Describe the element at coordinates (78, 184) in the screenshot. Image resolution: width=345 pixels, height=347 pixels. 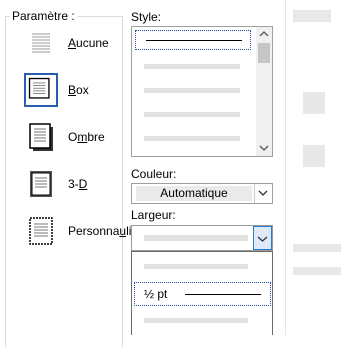
I see `setting-3d-label: 3-D` at that location.